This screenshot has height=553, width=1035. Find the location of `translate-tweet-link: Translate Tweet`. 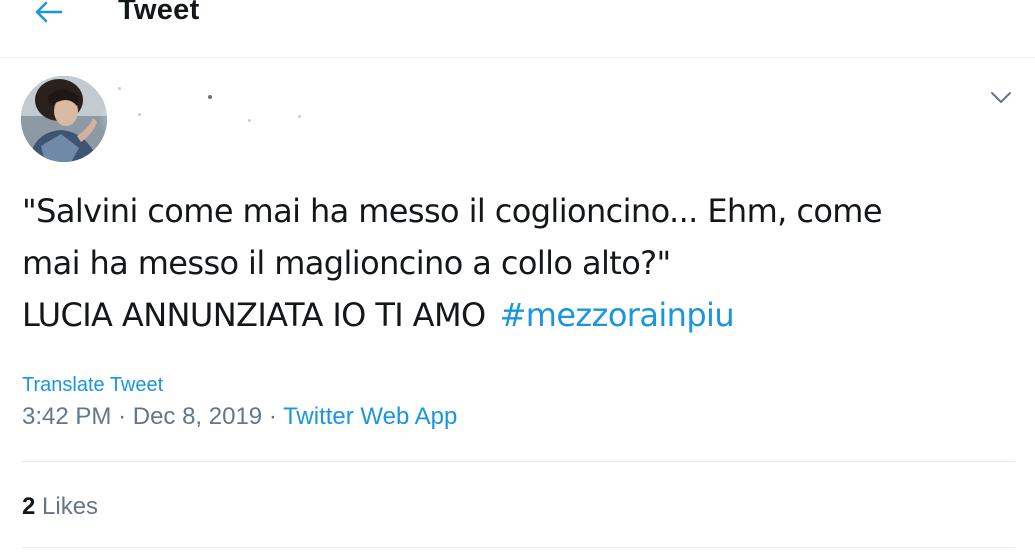

translate-tweet-link: Translate Tweet is located at coordinates (92, 385).